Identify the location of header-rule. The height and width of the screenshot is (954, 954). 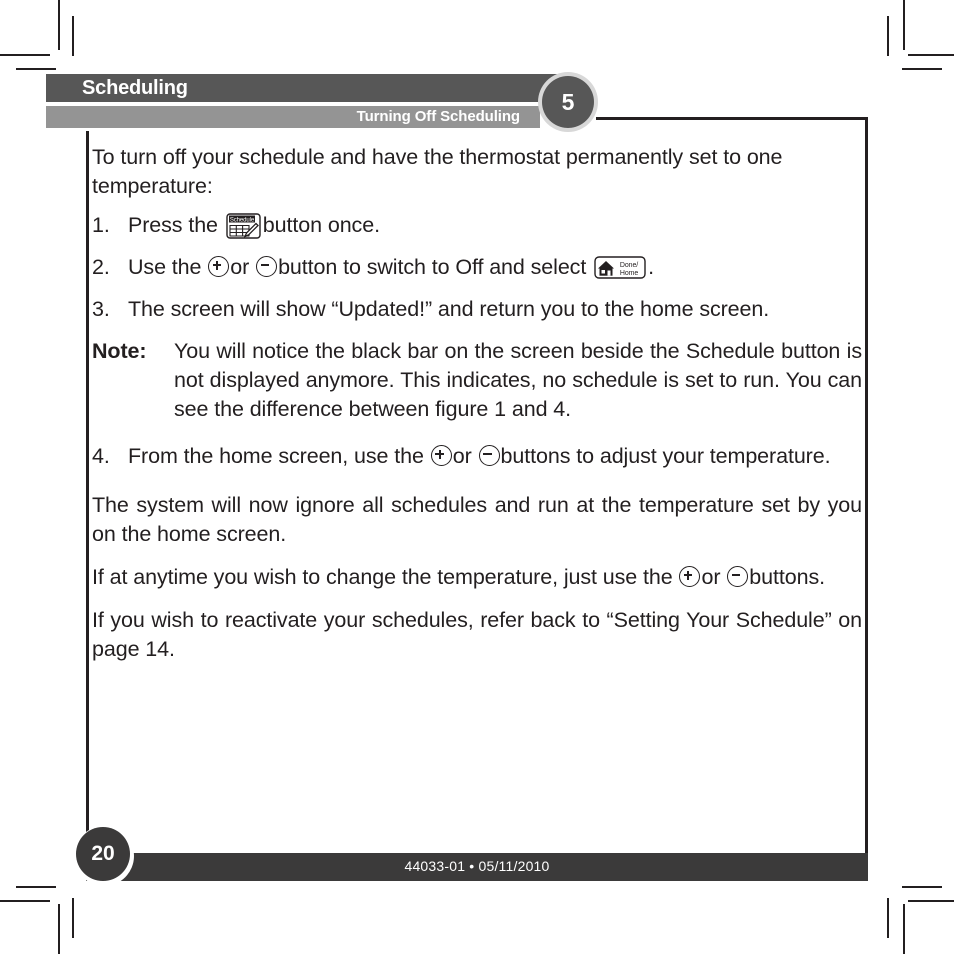
(732, 118).